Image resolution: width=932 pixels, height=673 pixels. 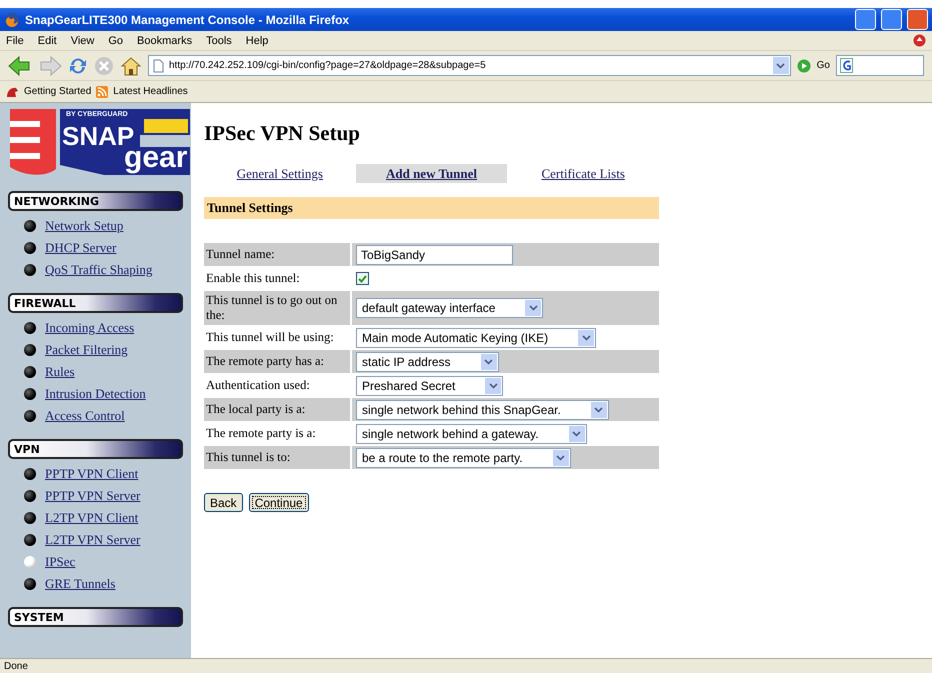 What do you see at coordinates (471, 434) in the screenshot?
I see `dropdown: single network behind a gateway.` at bounding box center [471, 434].